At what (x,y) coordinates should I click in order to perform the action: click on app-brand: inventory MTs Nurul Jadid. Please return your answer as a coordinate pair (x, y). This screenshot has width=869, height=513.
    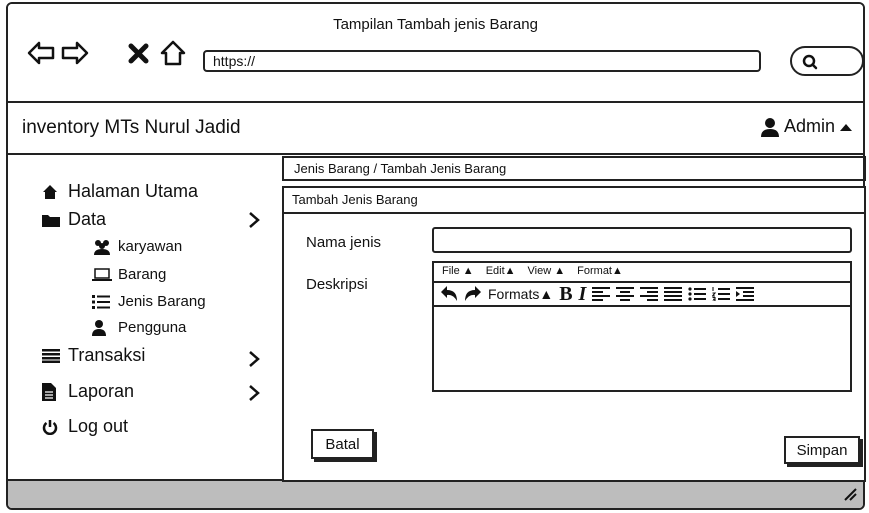
    Looking at the image, I should click on (131, 127).